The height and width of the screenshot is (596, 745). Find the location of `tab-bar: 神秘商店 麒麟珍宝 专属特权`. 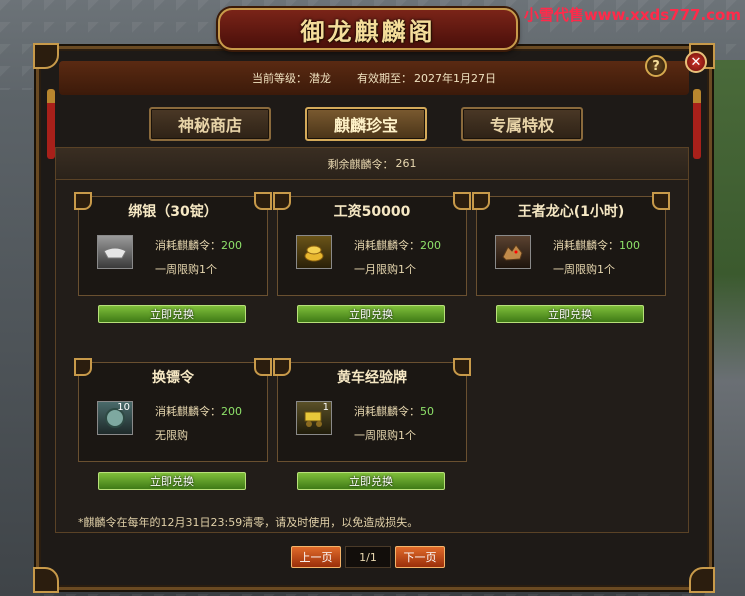

tab-bar: 神秘商店 麒麟珍宝 专属特权 is located at coordinates (366, 124).